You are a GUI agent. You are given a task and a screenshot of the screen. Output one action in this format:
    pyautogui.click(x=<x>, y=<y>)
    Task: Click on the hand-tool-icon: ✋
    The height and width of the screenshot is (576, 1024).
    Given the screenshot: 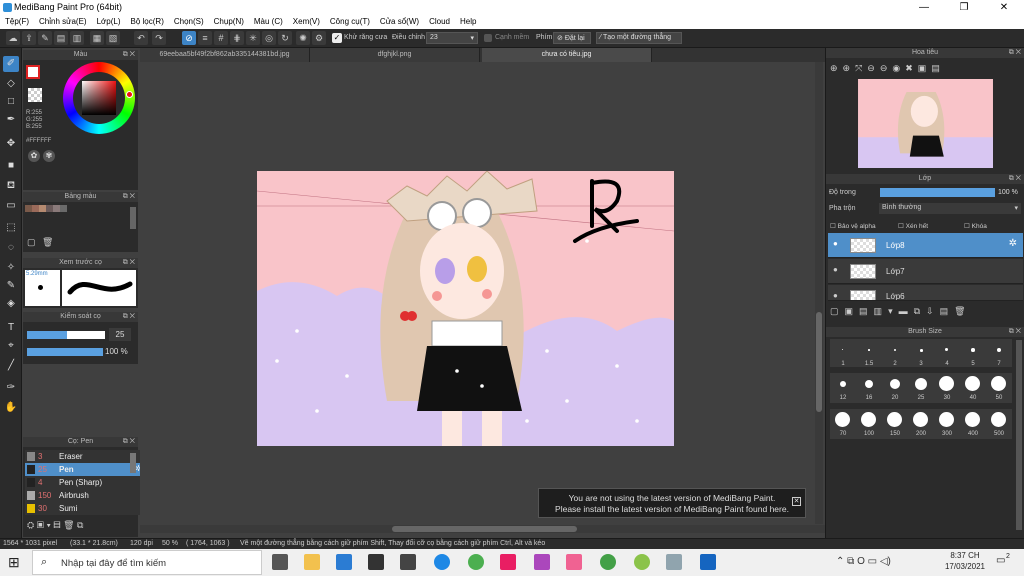 What is the action you would take?
    pyautogui.click(x=11, y=408)
    